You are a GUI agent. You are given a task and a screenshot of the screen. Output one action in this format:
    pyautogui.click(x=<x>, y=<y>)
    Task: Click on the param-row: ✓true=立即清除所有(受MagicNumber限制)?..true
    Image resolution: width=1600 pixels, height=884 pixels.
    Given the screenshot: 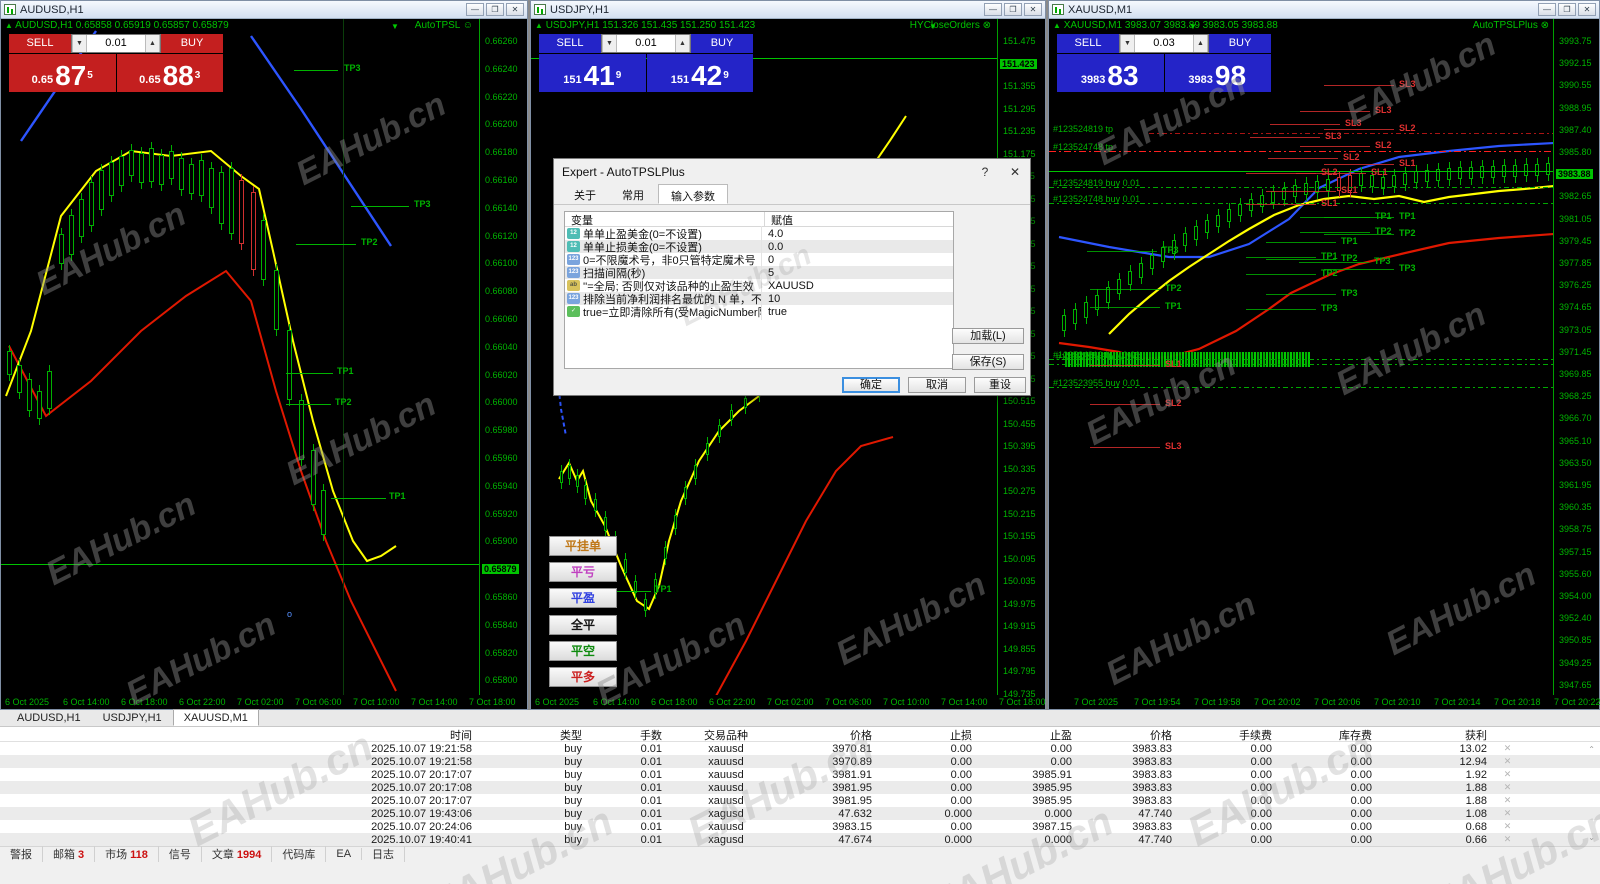 What is the action you would take?
    pyautogui.click(x=759, y=311)
    